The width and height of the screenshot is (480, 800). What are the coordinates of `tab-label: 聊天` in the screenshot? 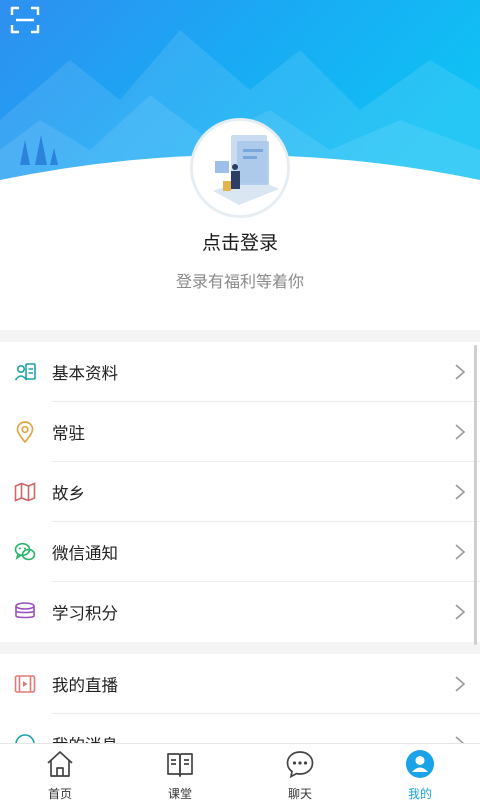 It's located at (299, 793).